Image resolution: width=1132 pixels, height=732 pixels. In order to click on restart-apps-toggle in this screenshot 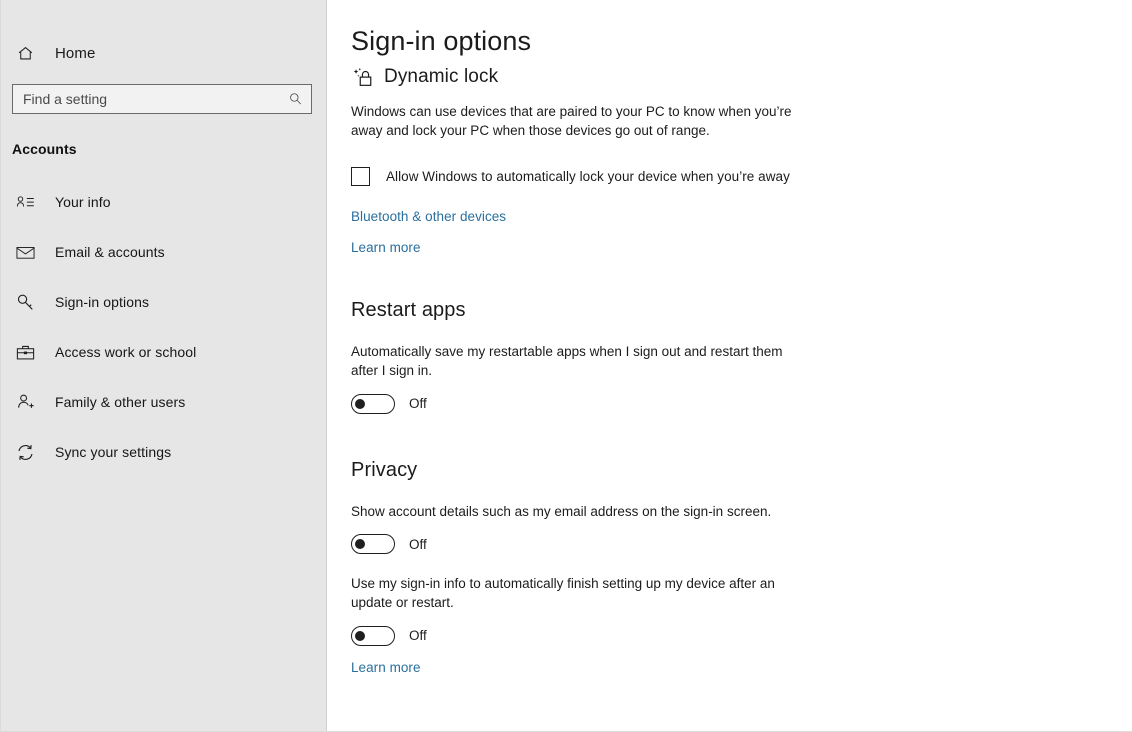, I will do `click(373, 403)`.